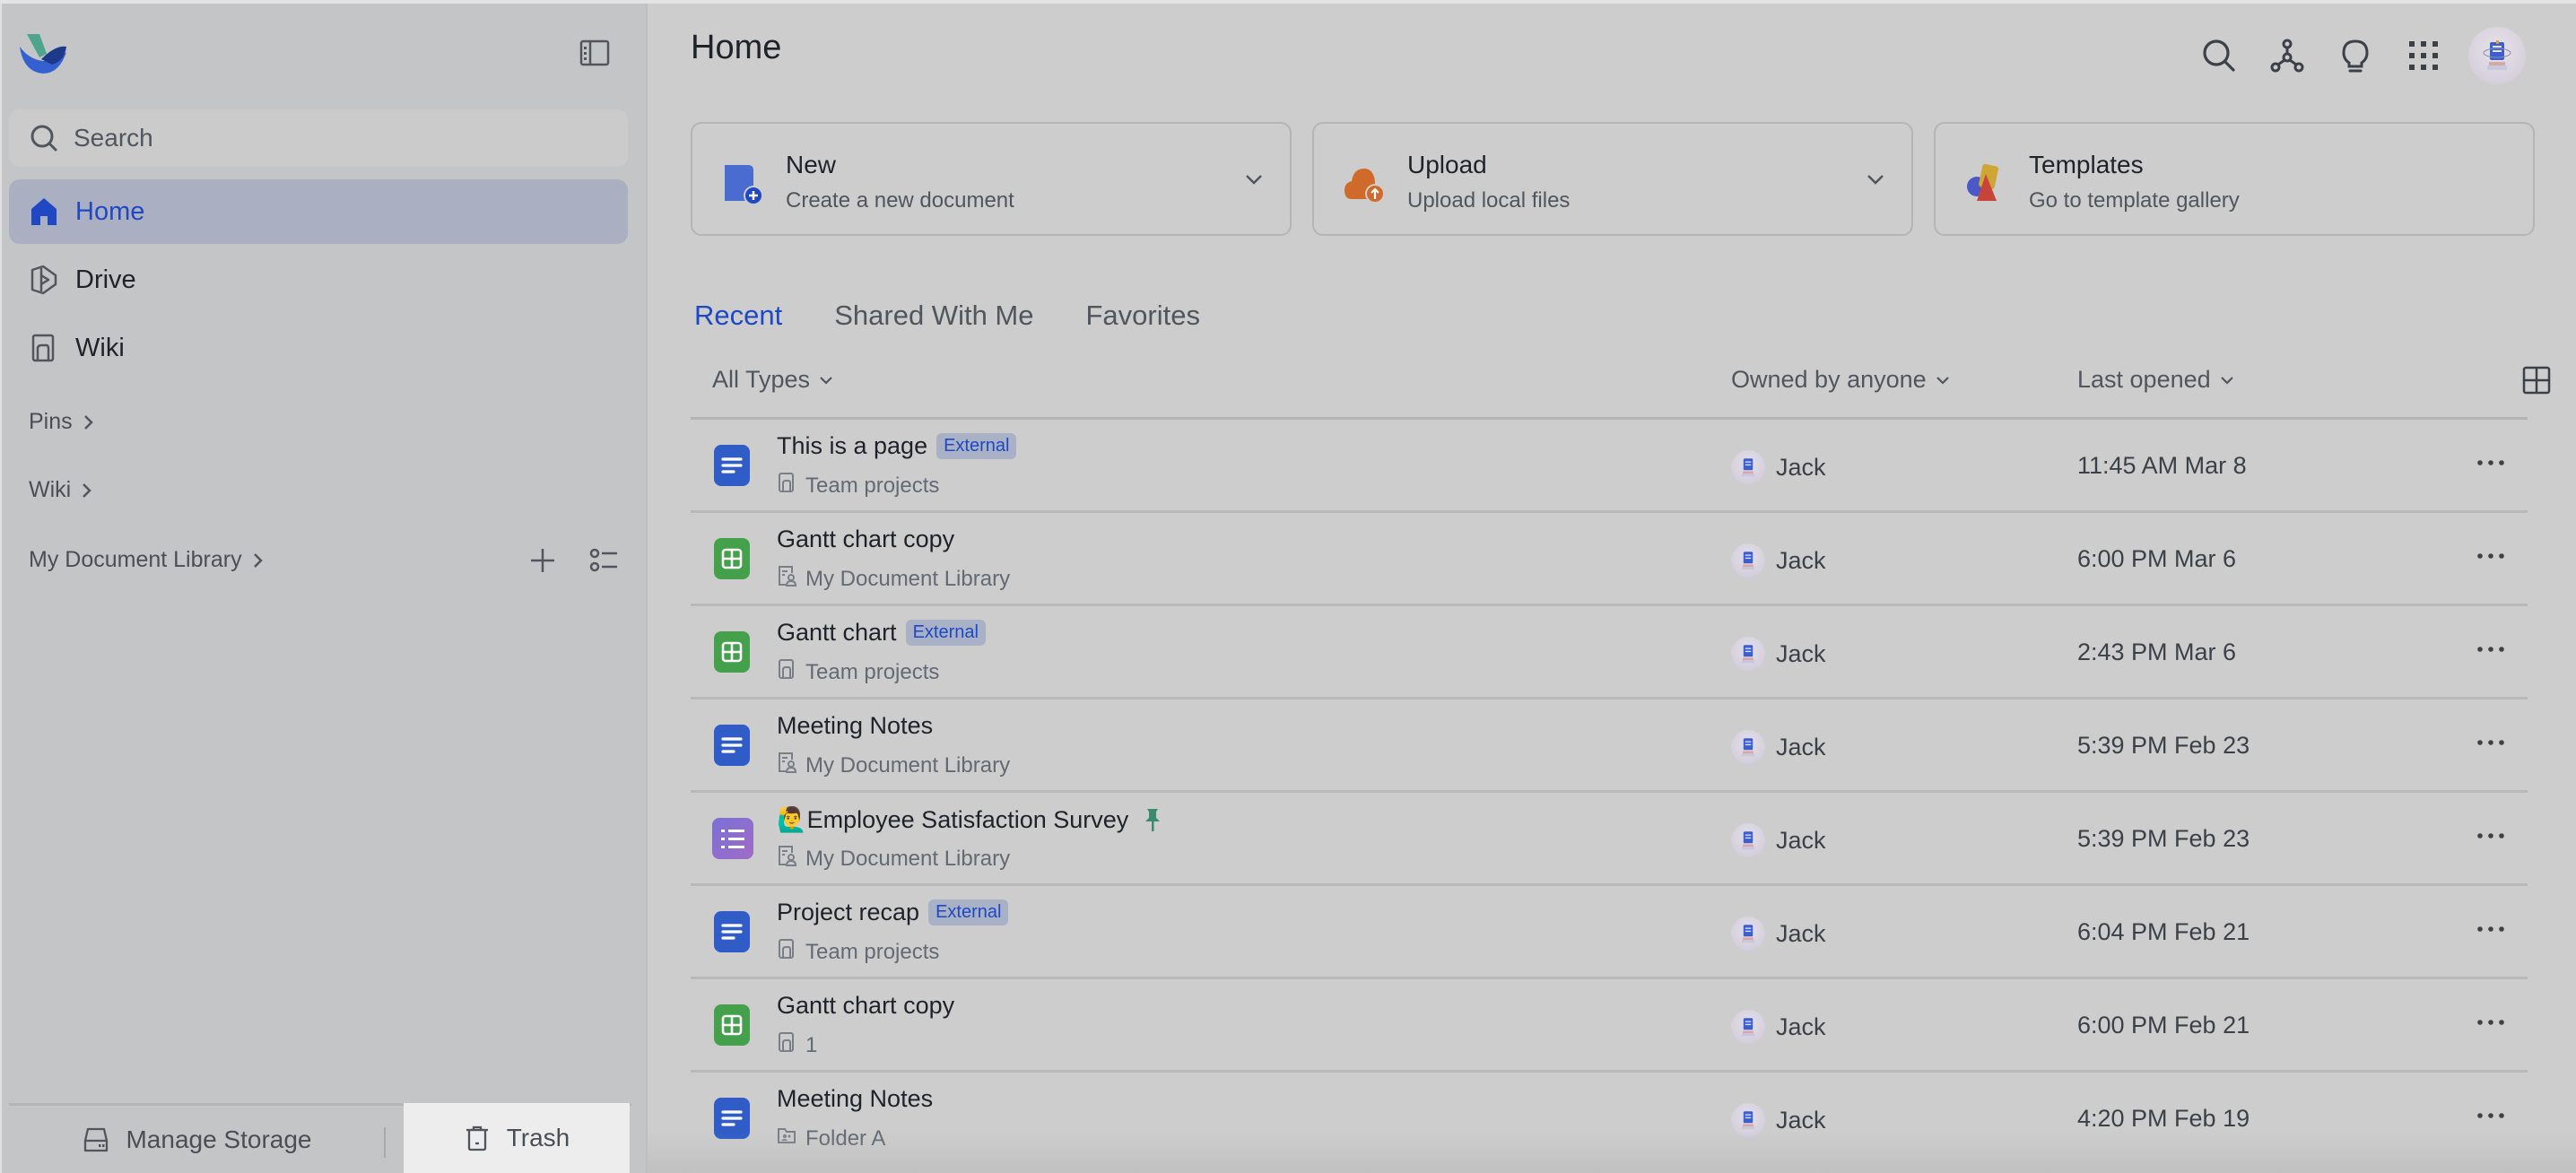 This screenshot has width=2576, height=1173. I want to click on app-launcher-button, so click(2423, 56).